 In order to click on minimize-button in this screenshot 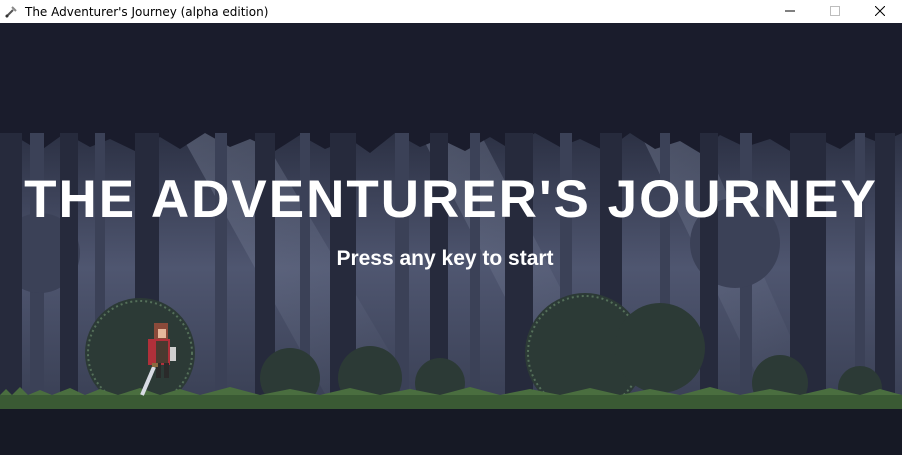, I will do `click(789, 11)`.